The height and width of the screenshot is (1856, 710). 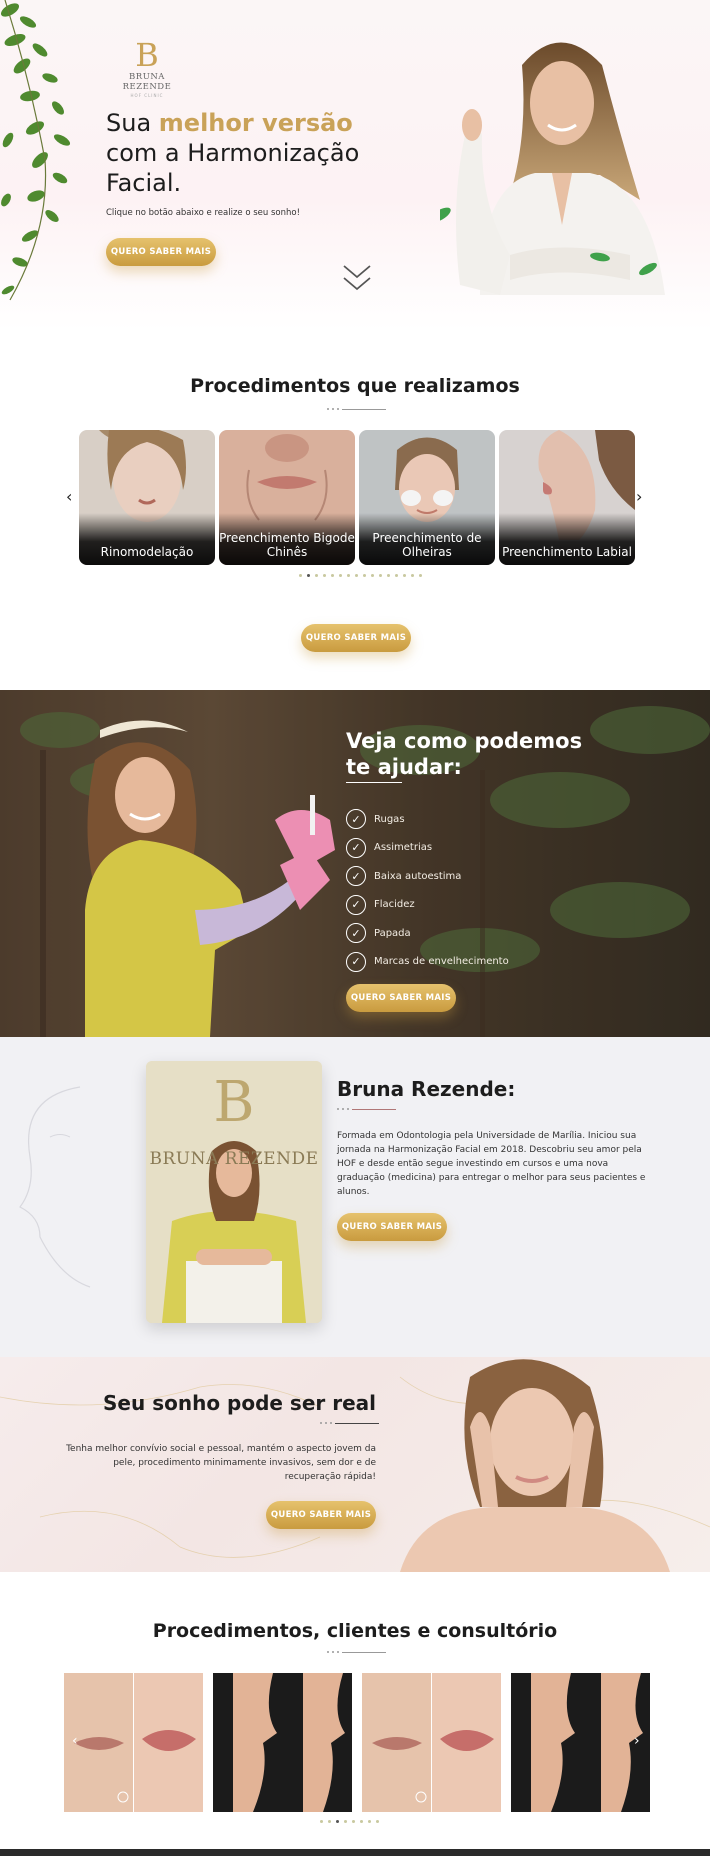 I want to click on svg-text: B, so click(x=233, y=1102).